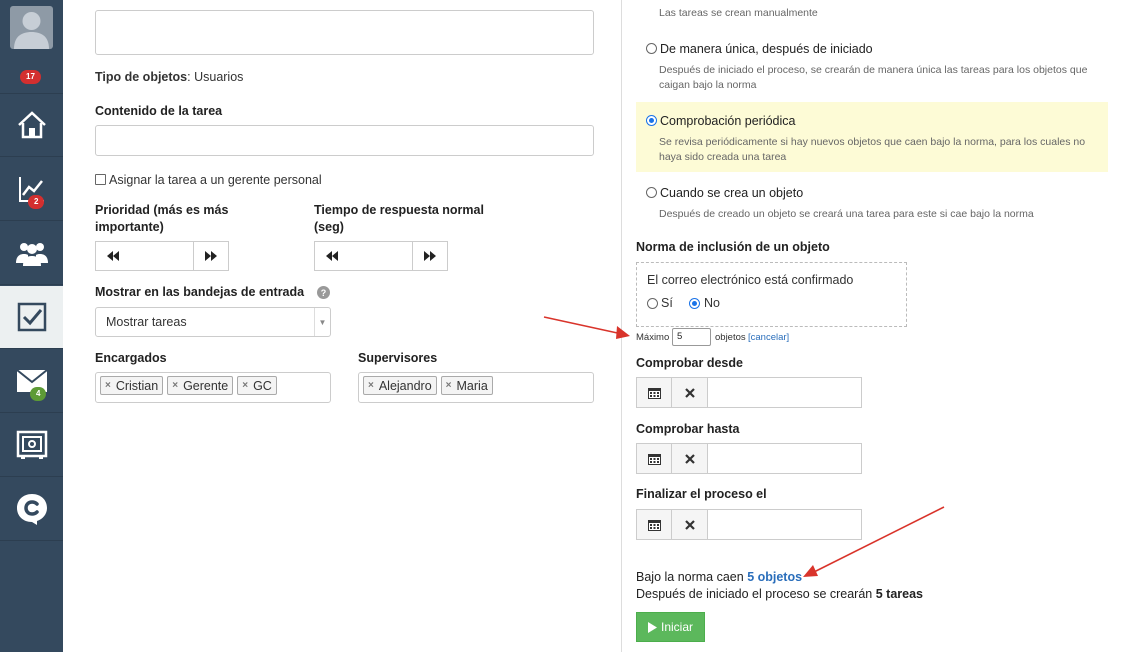 This screenshot has width=1128, height=652. Describe the element at coordinates (874, 541) in the screenshot. I see `arrow-to-summary` at that location.